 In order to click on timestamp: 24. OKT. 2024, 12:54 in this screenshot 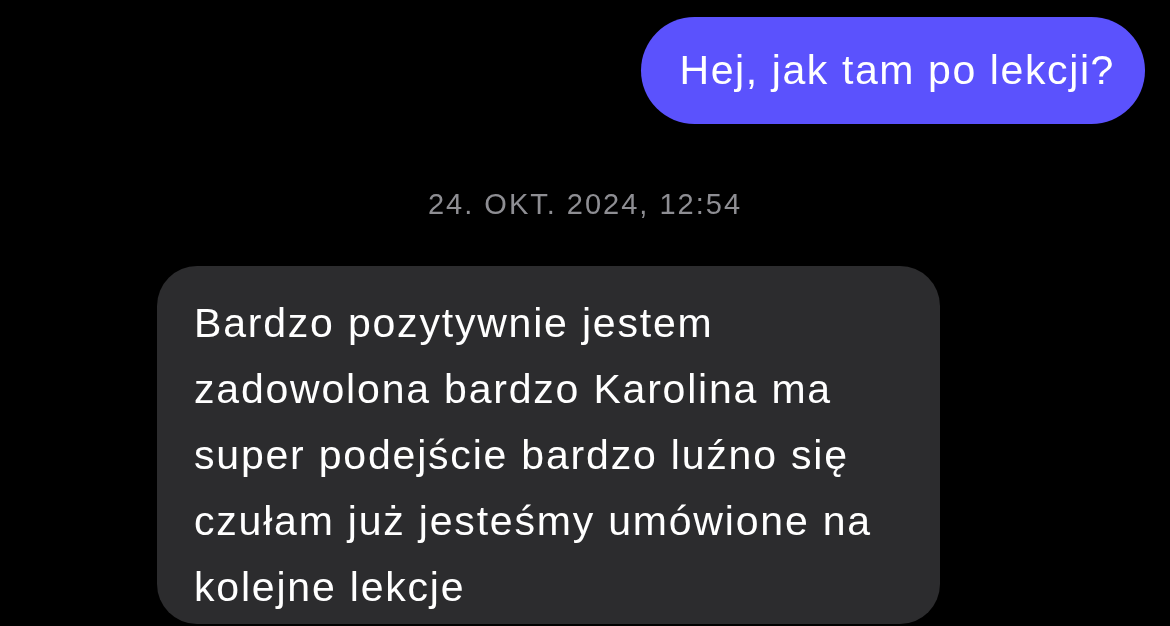, I will do `click(585, 204)`.